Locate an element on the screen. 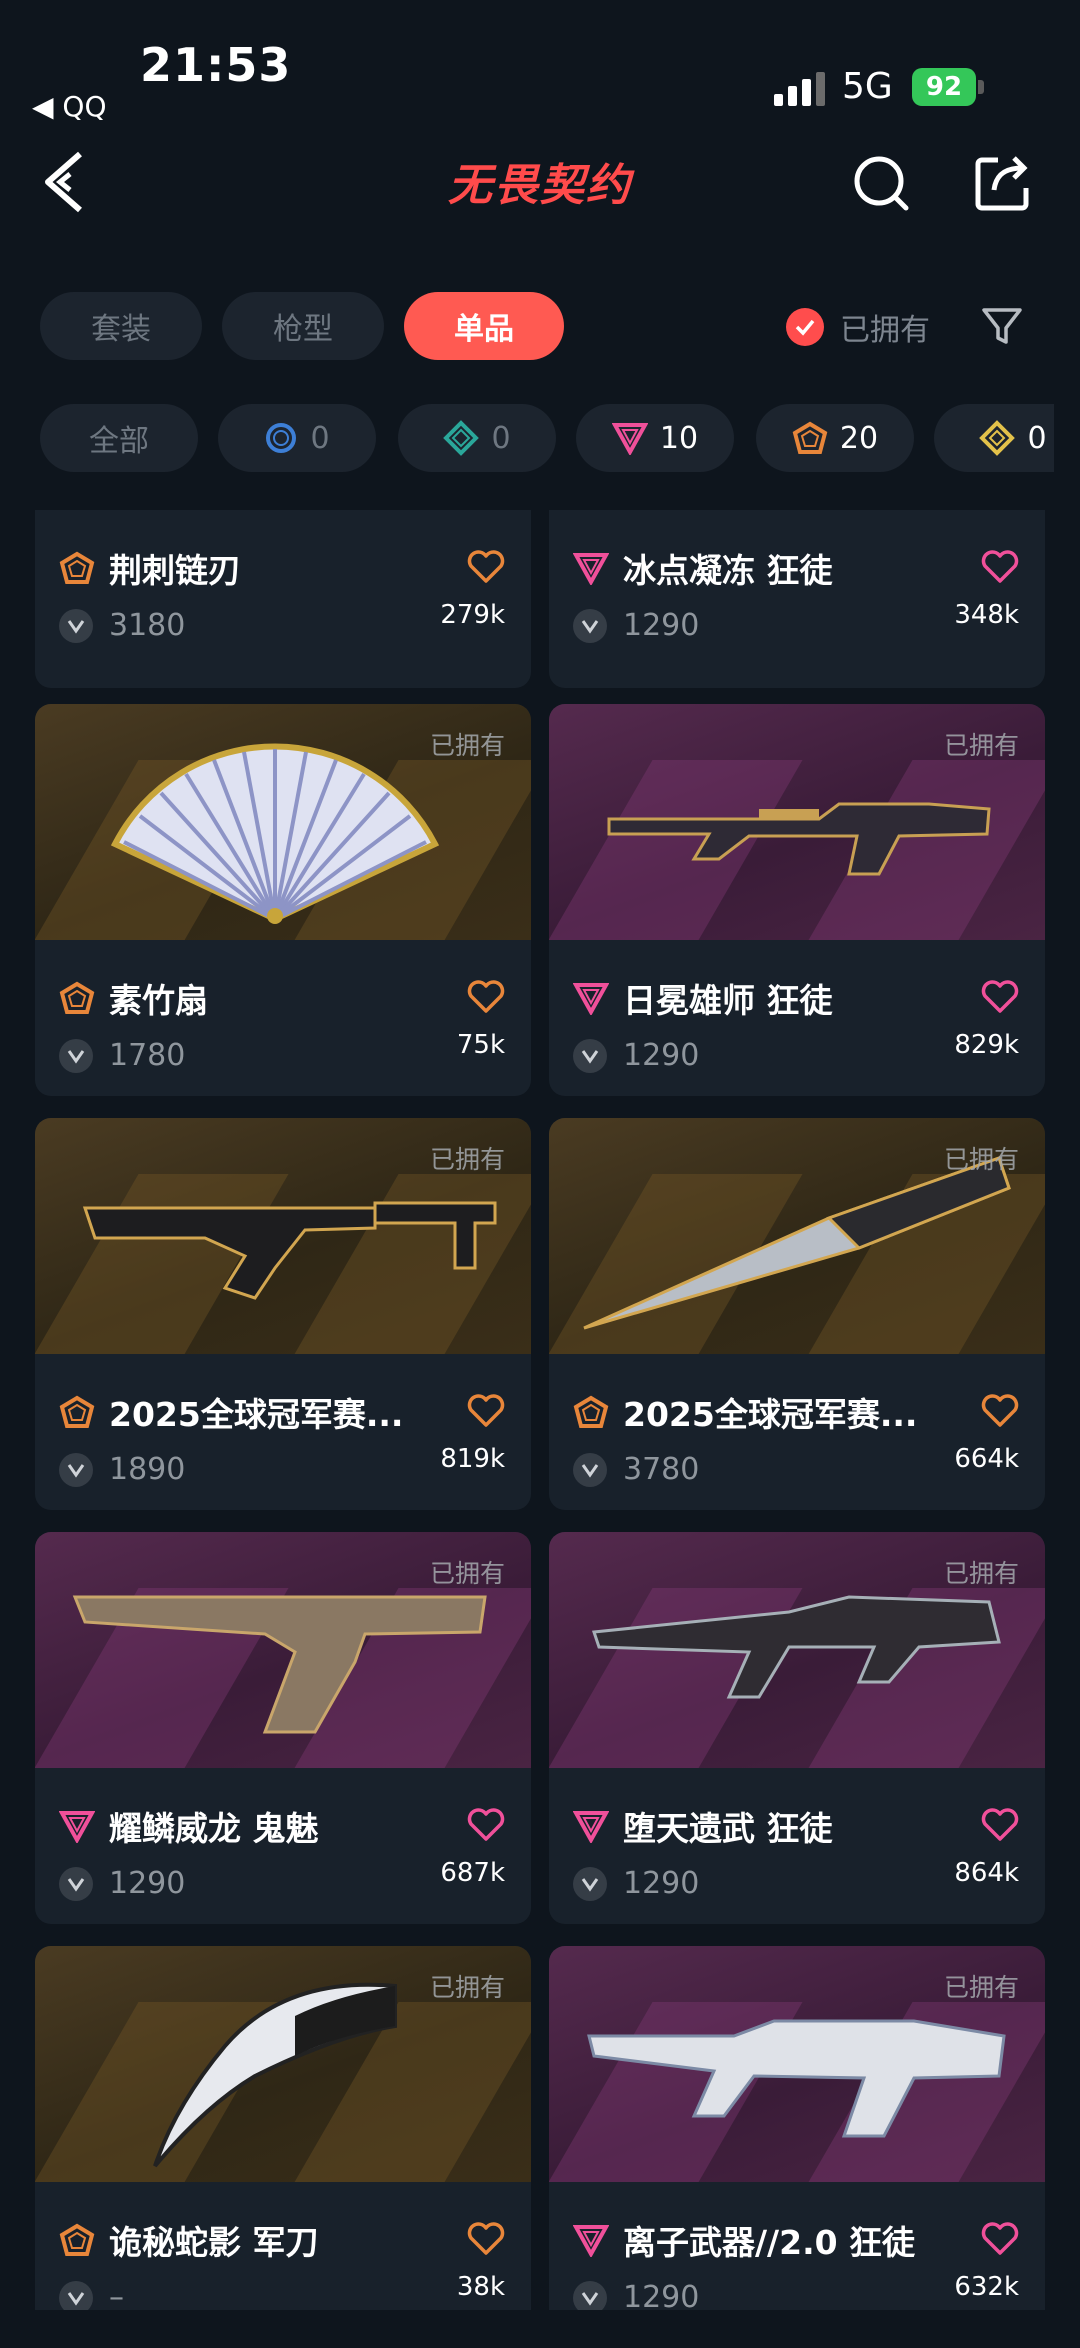 The image size is (1080, 2348). item-name: 荆刺链刃 is located at coordinates (175, 570).